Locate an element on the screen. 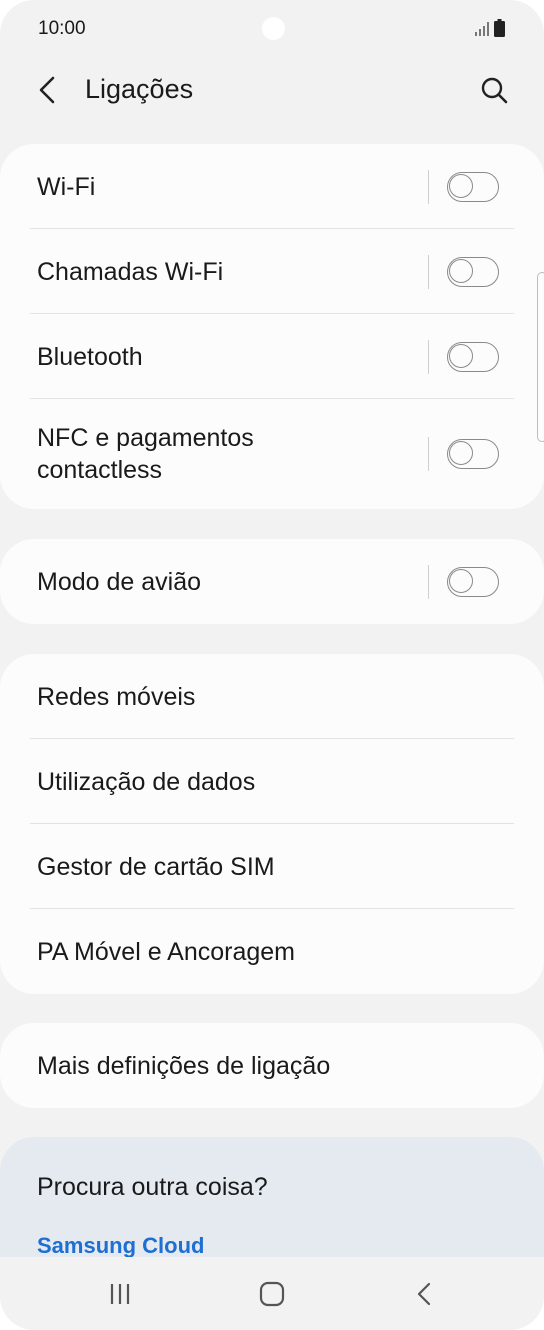 This screenshot has width=544, height=1330. nfc-toggle is located at coordinates (473, 454).